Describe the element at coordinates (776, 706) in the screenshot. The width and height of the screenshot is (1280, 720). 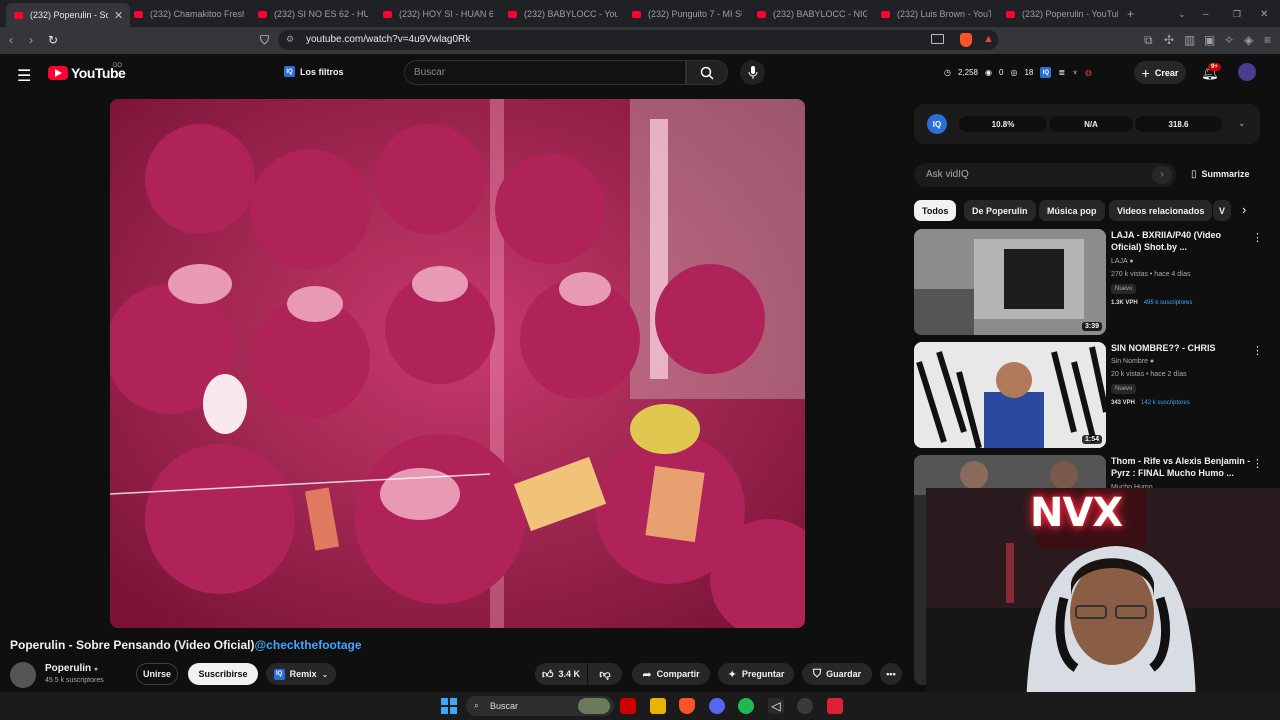
I see `capcut-icon: ◁` at that location.